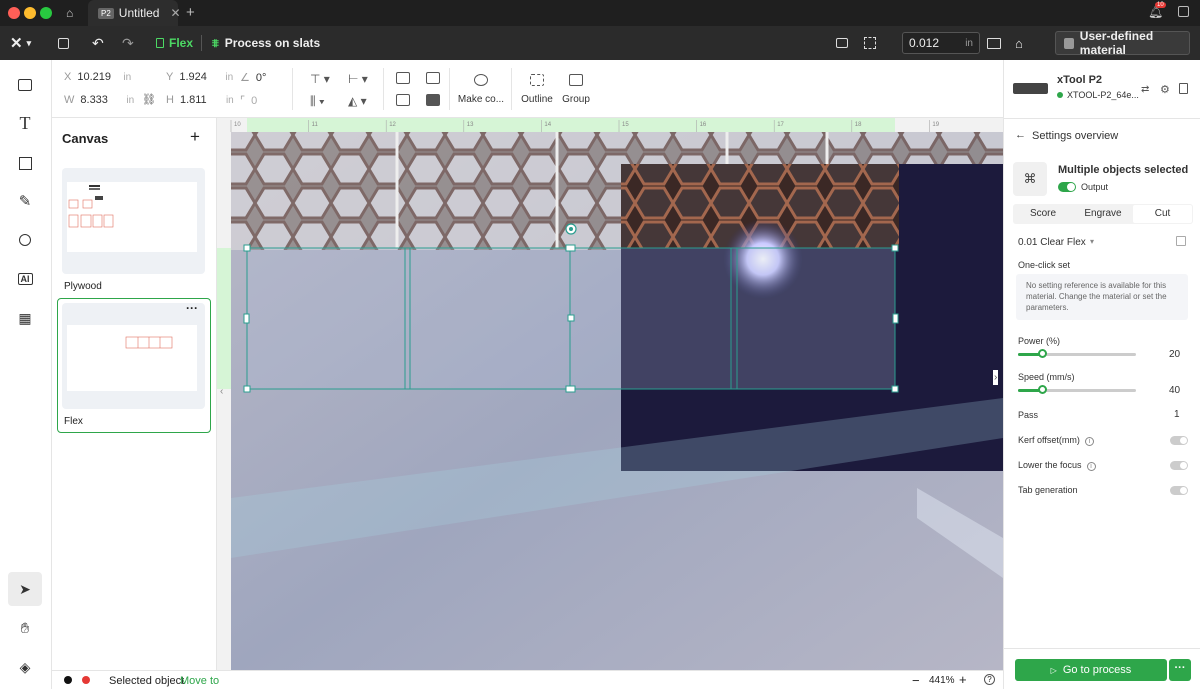 The height and width of the screenshot is (689, 1200). I want to click on power-slider-knob, so click(1042, 353).